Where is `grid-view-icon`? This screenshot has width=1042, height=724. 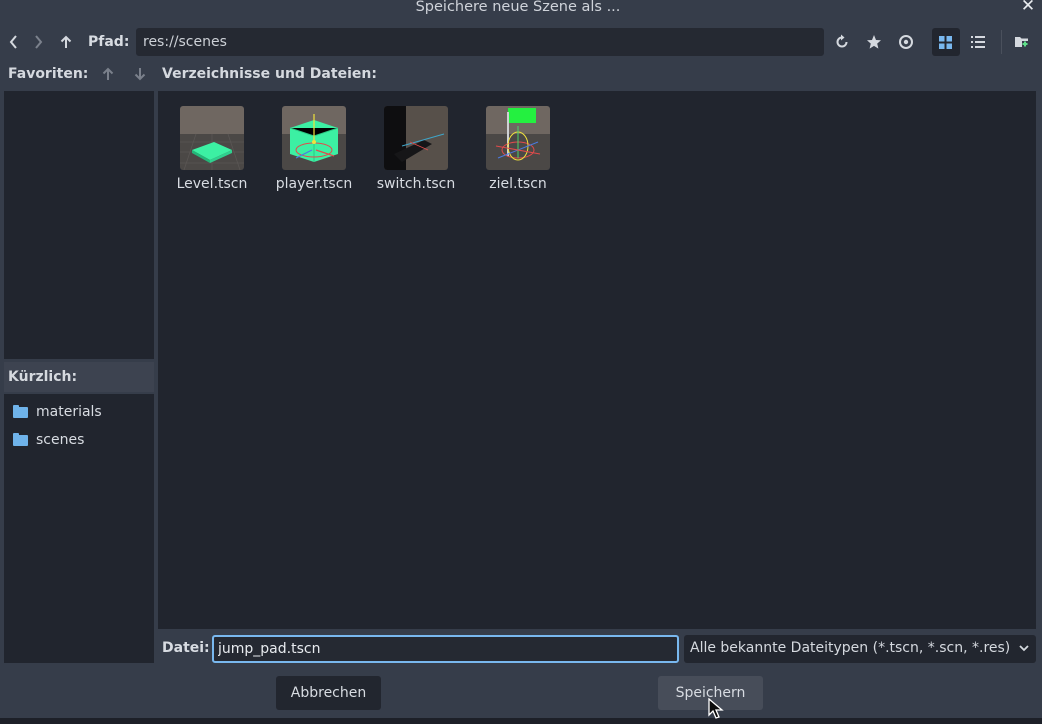
grid-view-icon is located at coordinates (945, 44).